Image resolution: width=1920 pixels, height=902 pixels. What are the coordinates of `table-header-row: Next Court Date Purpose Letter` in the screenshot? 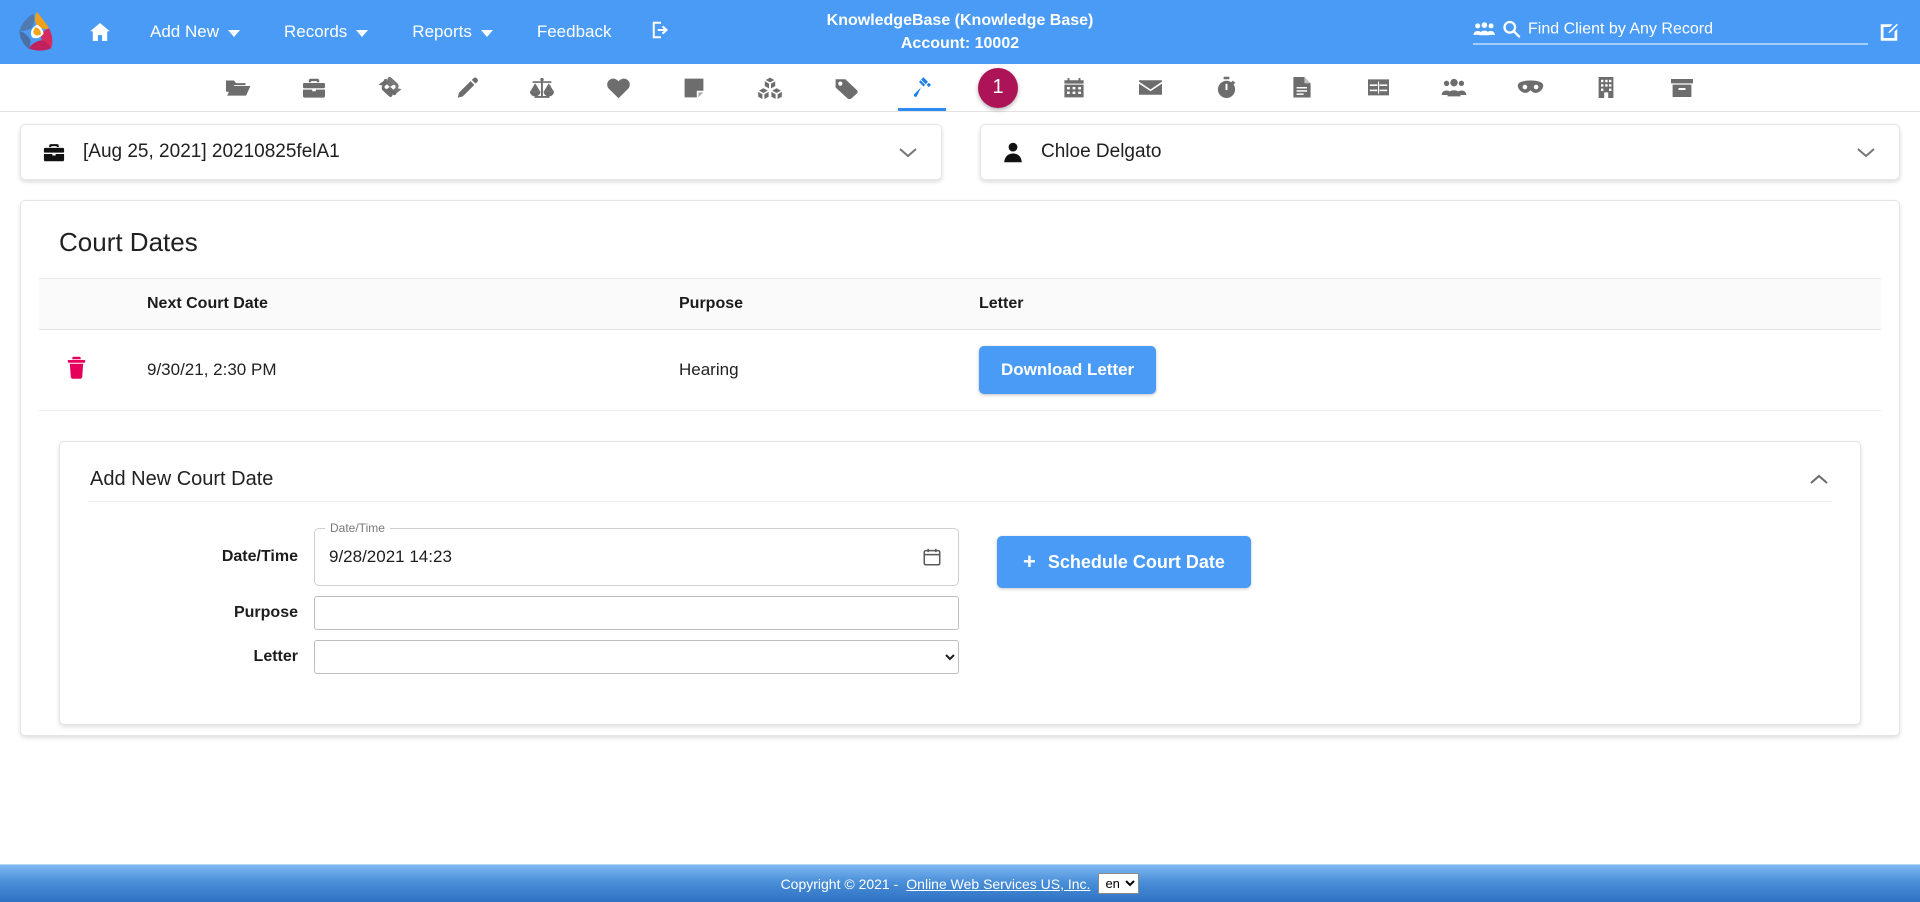 It's located at (960, 304).